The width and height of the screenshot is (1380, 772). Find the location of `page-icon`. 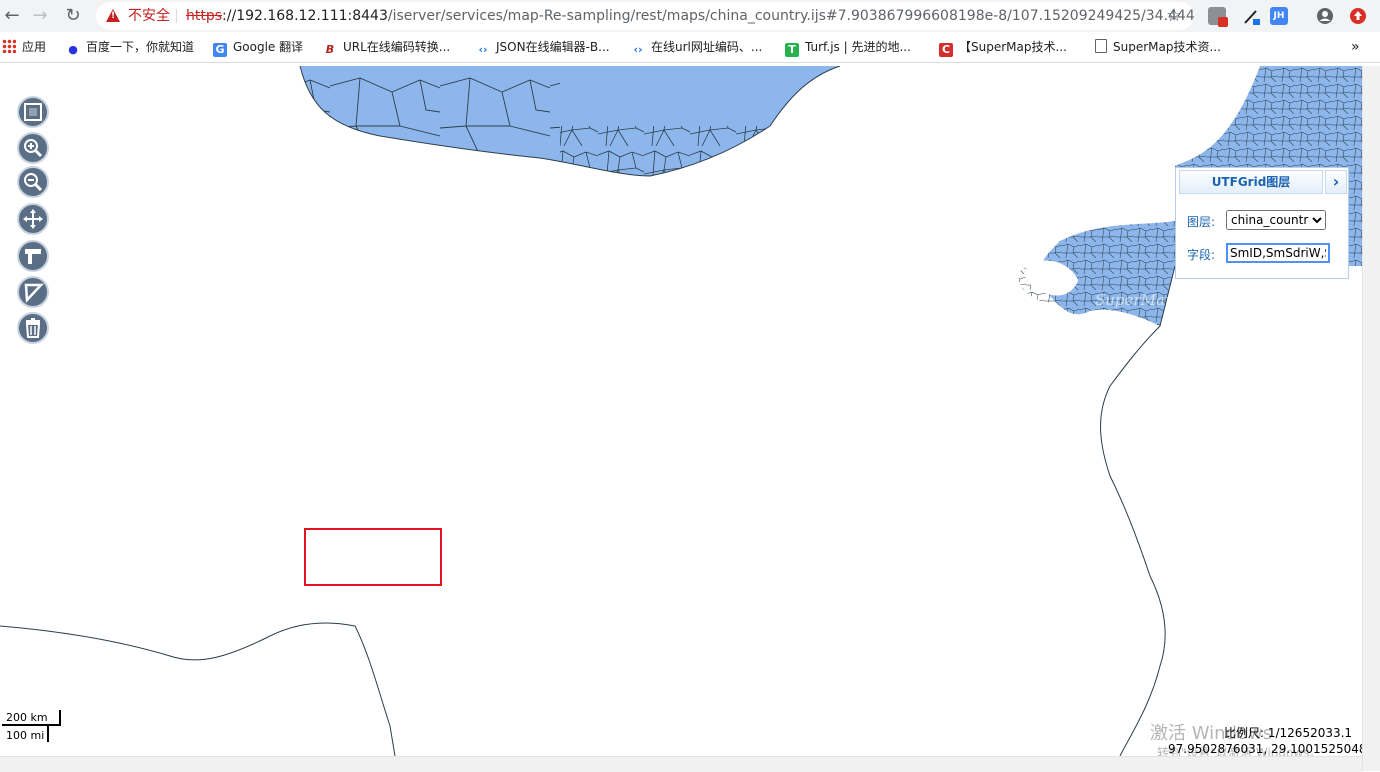

page-icon is located at coordinates (1101, 46).